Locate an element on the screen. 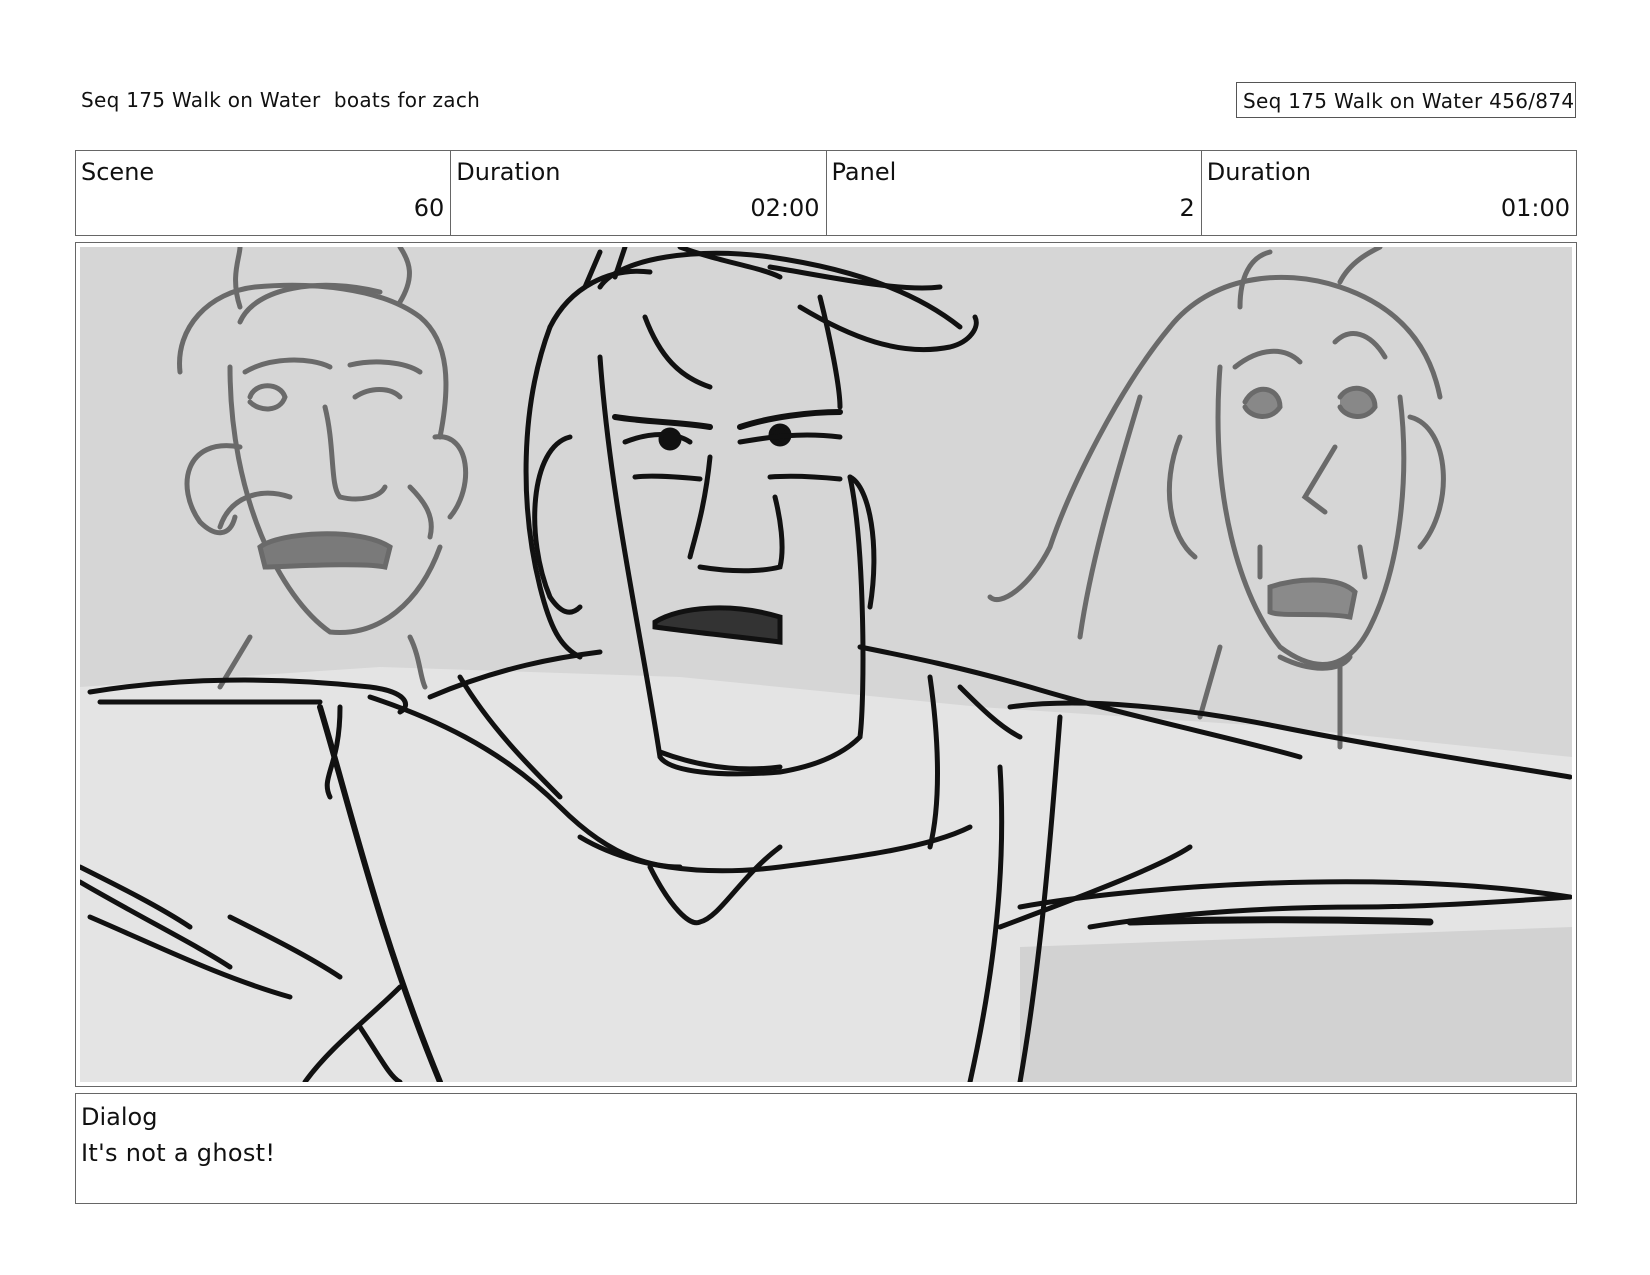 This screenshot has width=1650, height=1275. scene-duration-label: Duration is located at coordinates (508, 172).